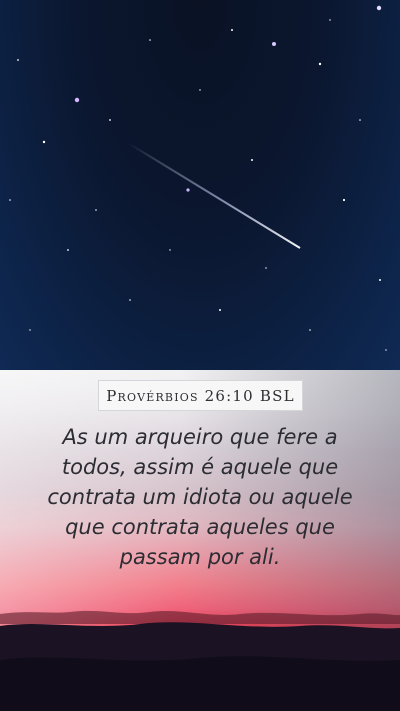  I want to click on shooting-star, so click(214, 195).